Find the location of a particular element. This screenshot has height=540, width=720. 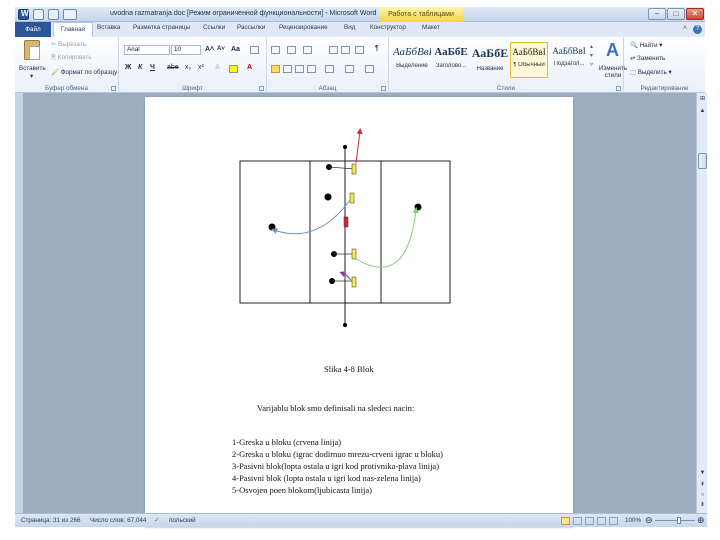

paragraph-group-label: Абзац is located at coordinates (327, 88).